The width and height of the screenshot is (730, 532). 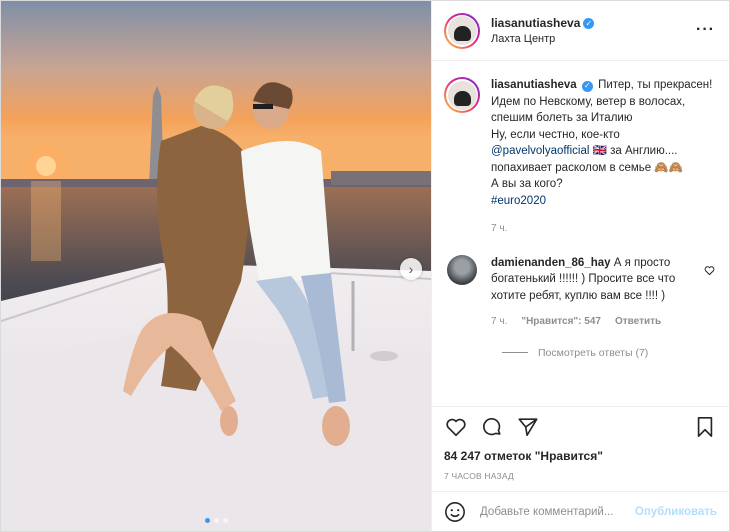 What do you see at coordinates (455, 512) in the screenshot?
I see `emoji-icon` at bounding box center [455, 512].